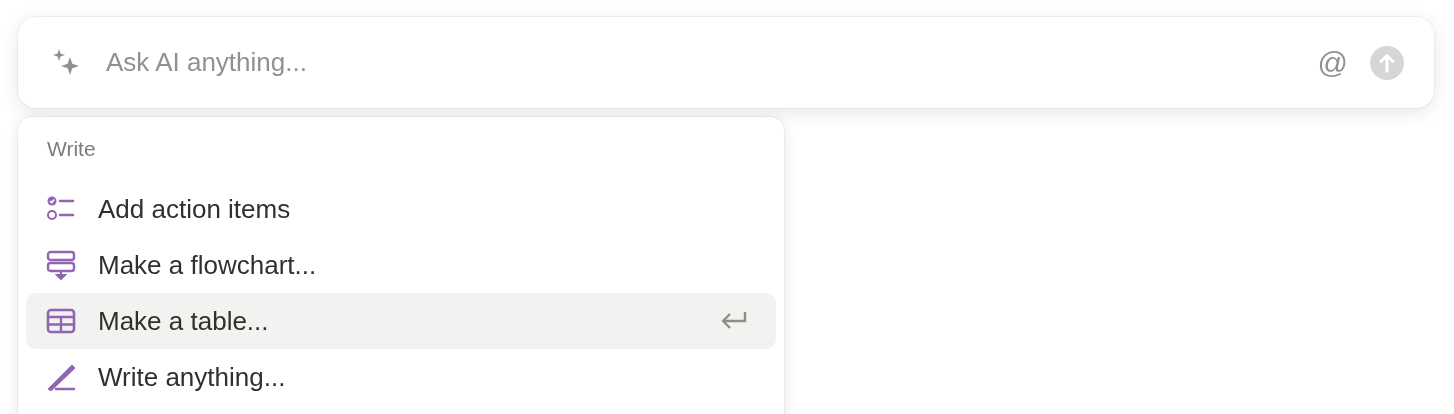  Describe the element at coordinates (401, 209) in the screenshot. I see `menu-item: Add action items` at that location.